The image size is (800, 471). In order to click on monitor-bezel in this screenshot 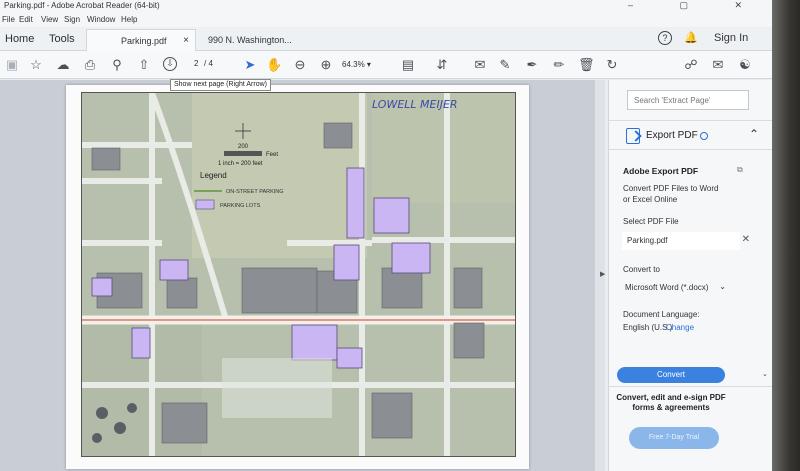, I will do `click(786, 235)`.